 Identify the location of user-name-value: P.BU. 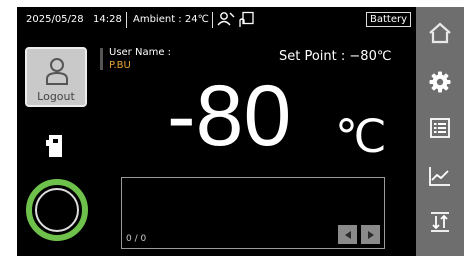
(120, 65).